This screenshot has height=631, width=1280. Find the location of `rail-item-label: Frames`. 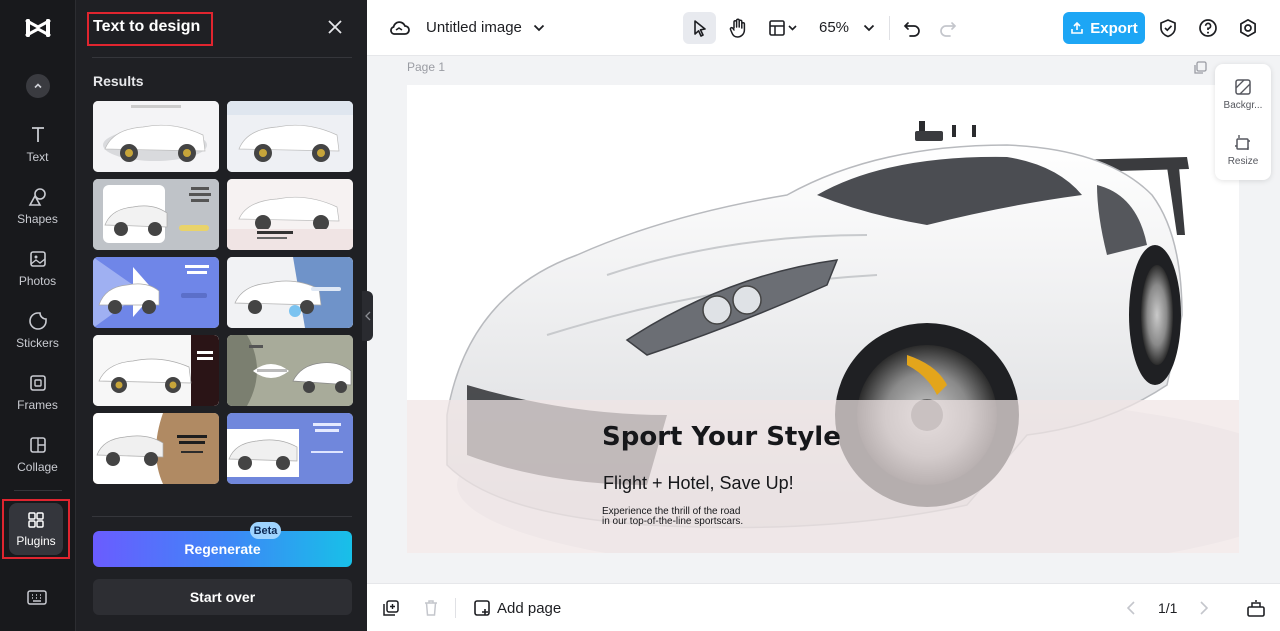

rail-item-label: Frames is located at coordinates (37, 405).